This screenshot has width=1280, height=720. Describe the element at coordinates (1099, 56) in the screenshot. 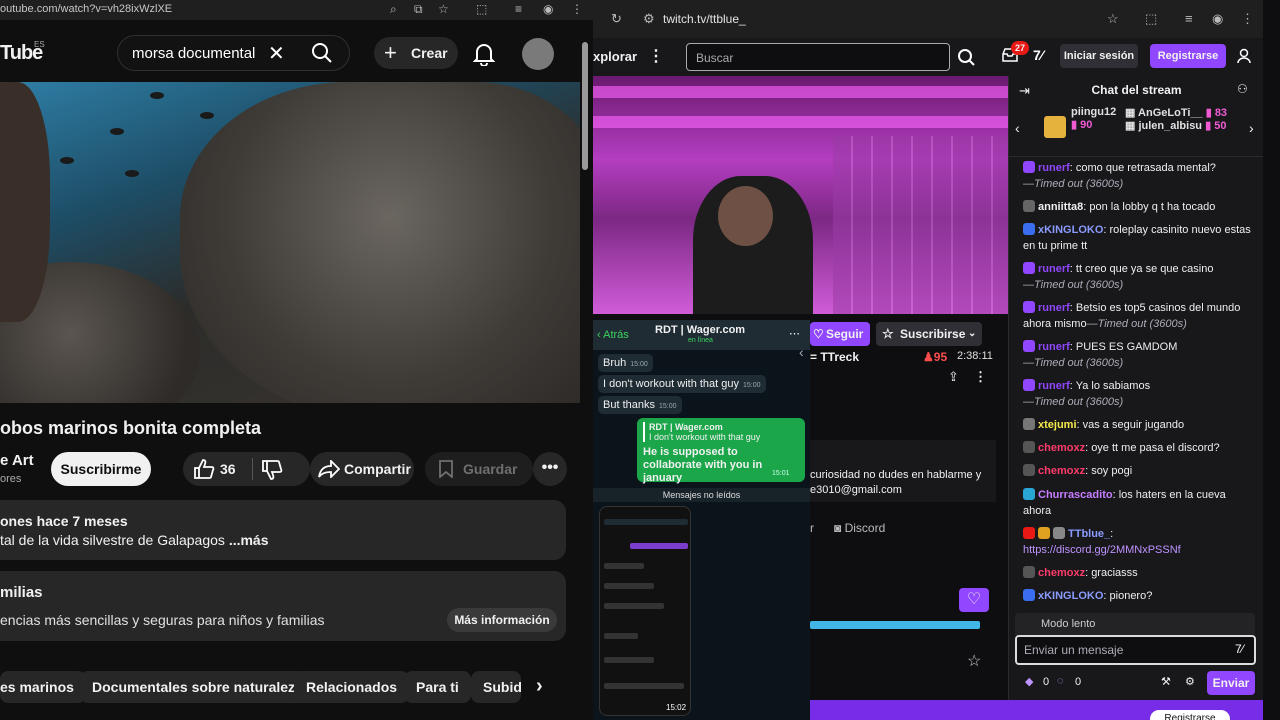

I see `login-button: Iniciar sesión` at that location.